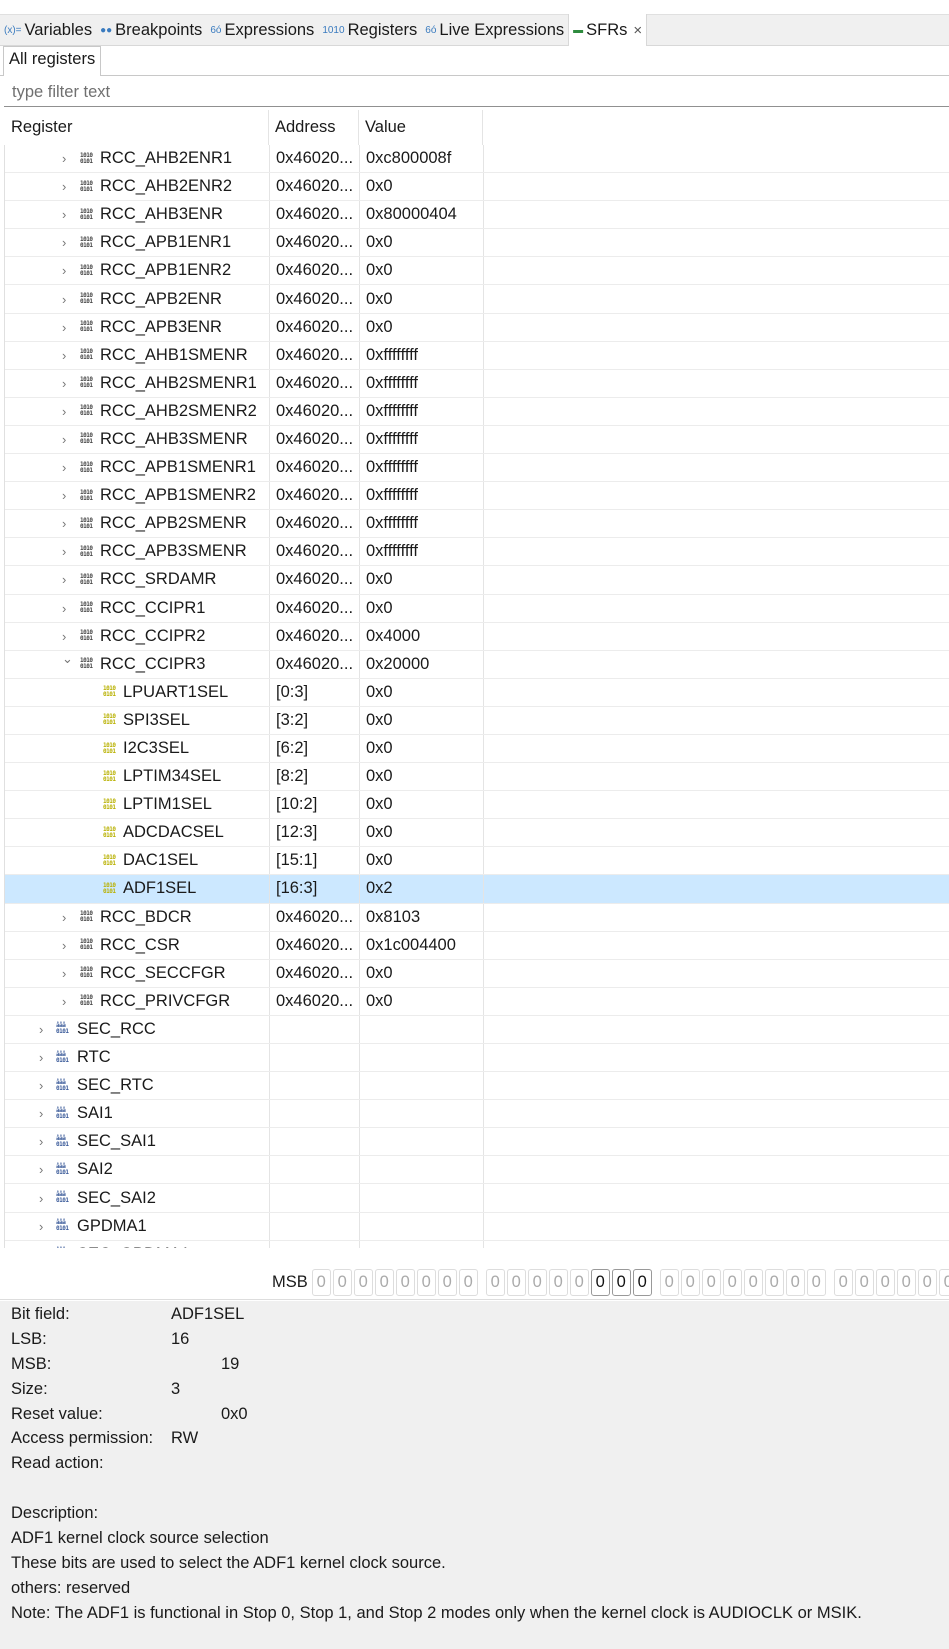  Describe the element at coordinates (774, 1282) in the screenshot. I see `bit-10: 0` at that location.